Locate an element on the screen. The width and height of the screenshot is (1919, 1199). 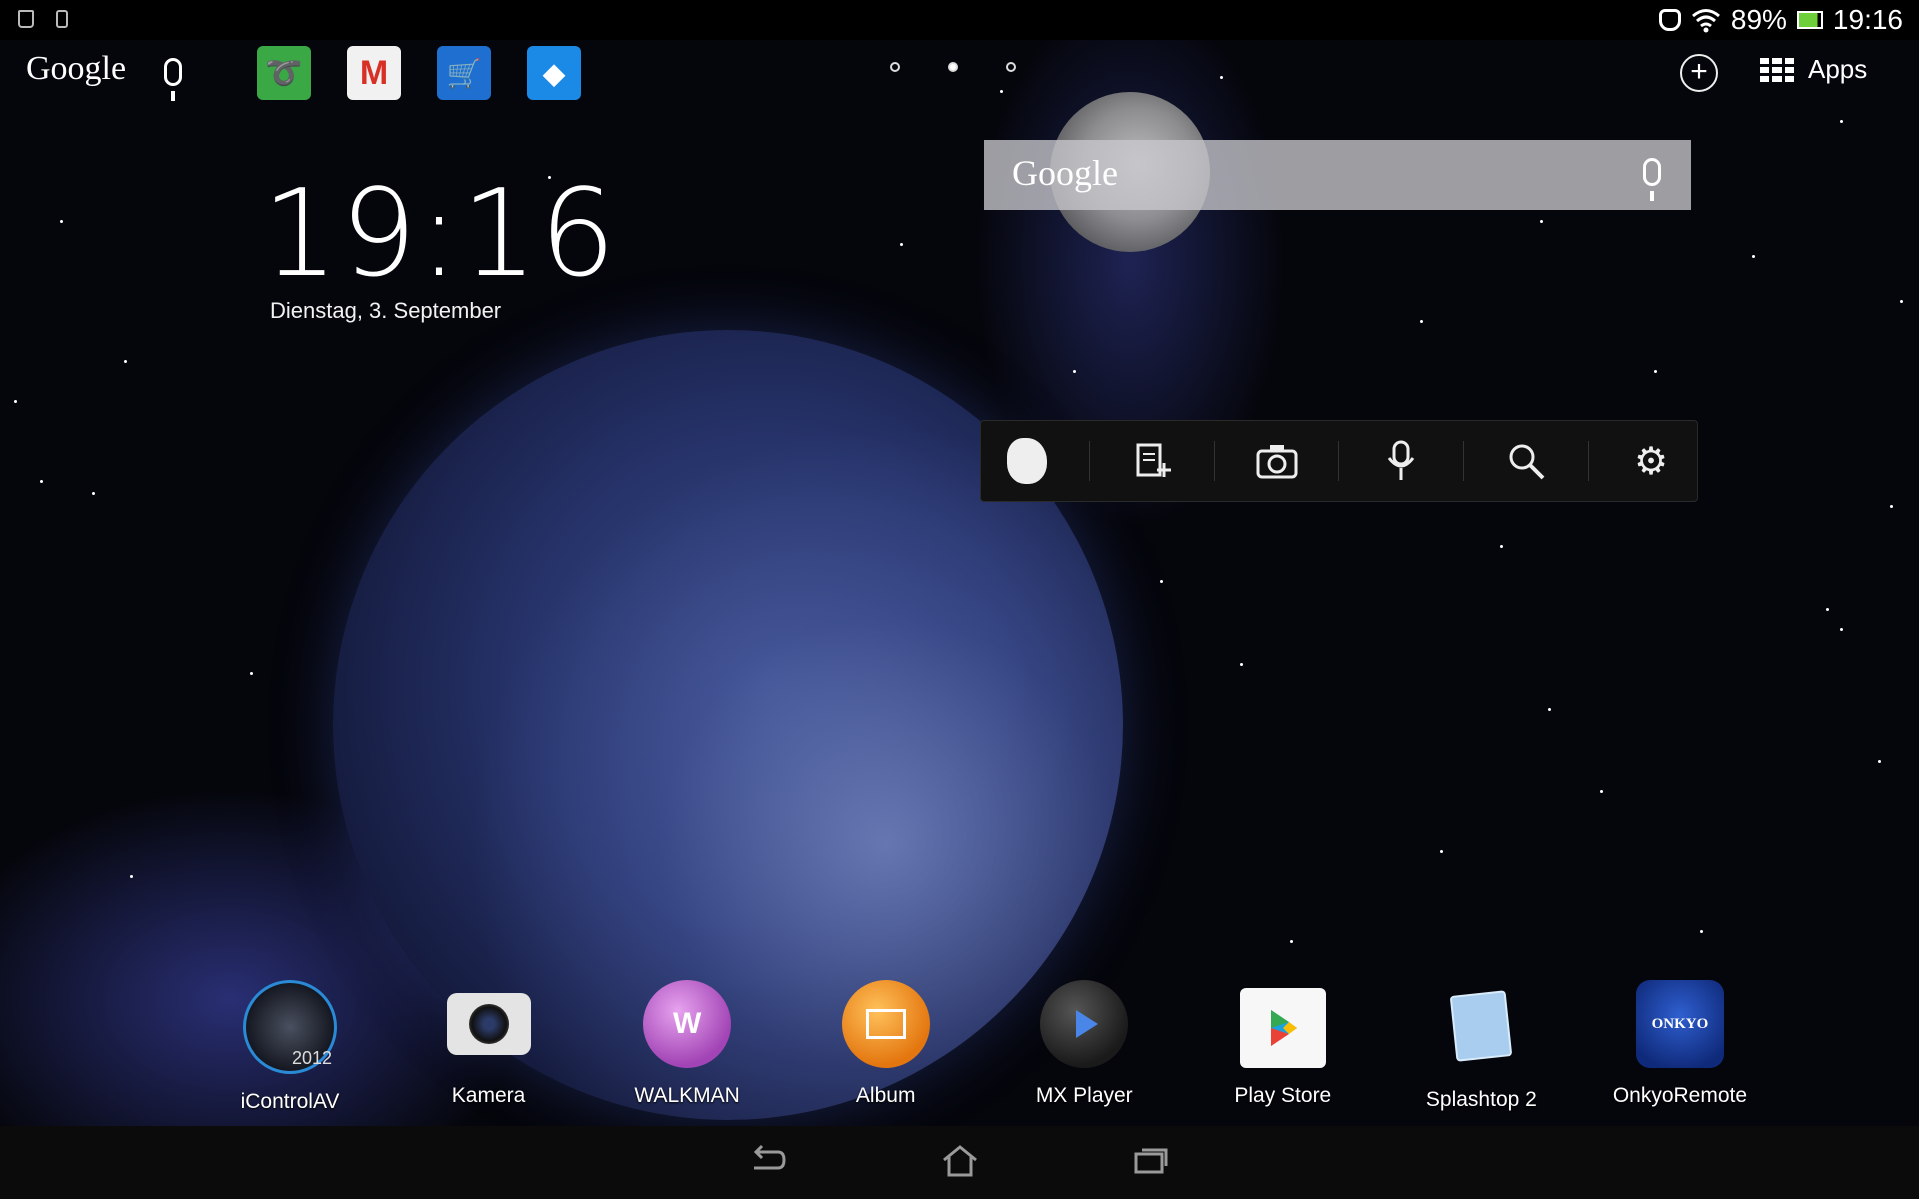
dropbox-shortcut: ◆ is located at coordinates (554, 73).